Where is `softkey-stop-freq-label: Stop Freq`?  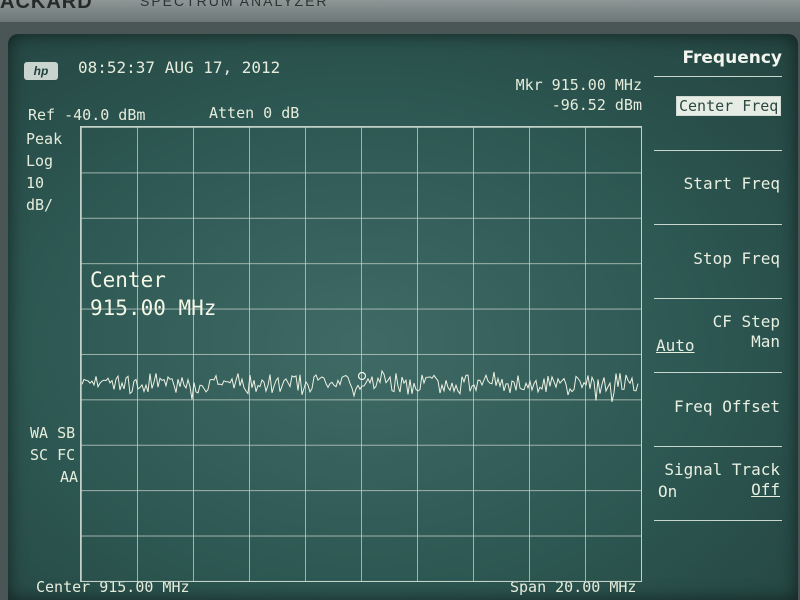
softkey-stop-freq-label: Stop Freq is located at coordinates (736, 258).